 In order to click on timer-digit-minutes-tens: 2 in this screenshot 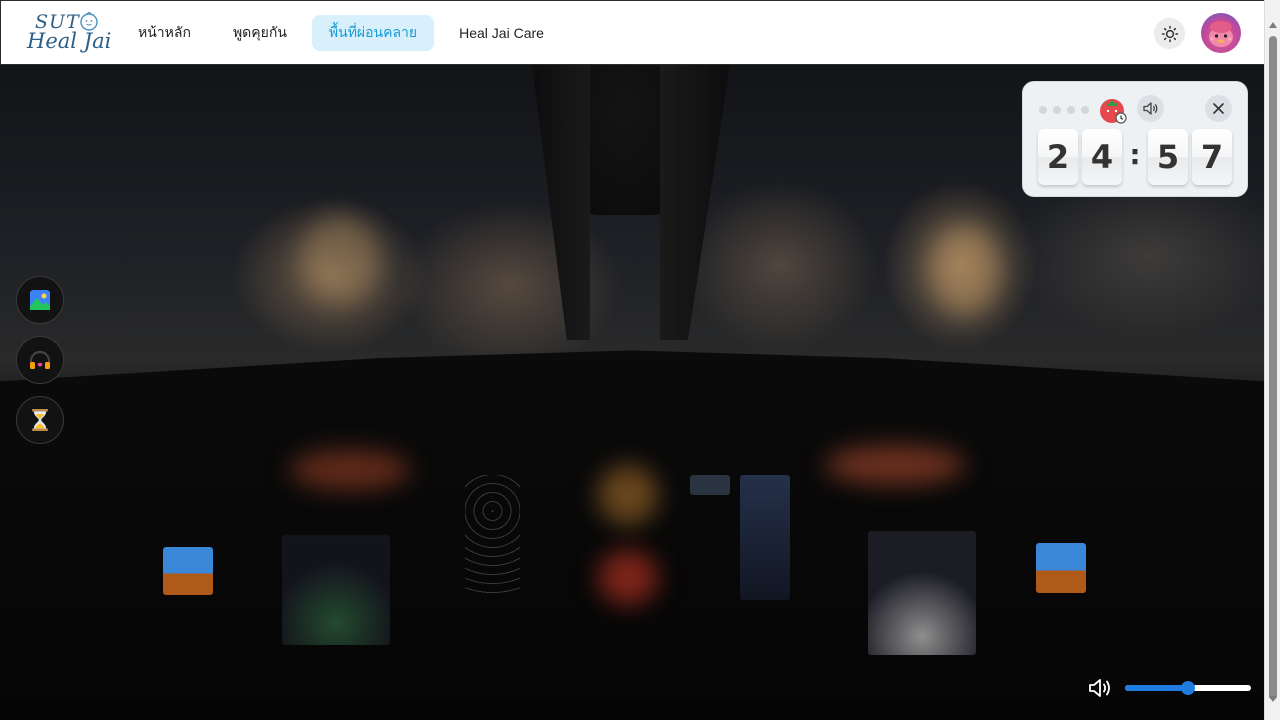, I will do `click(1058, 157)`.